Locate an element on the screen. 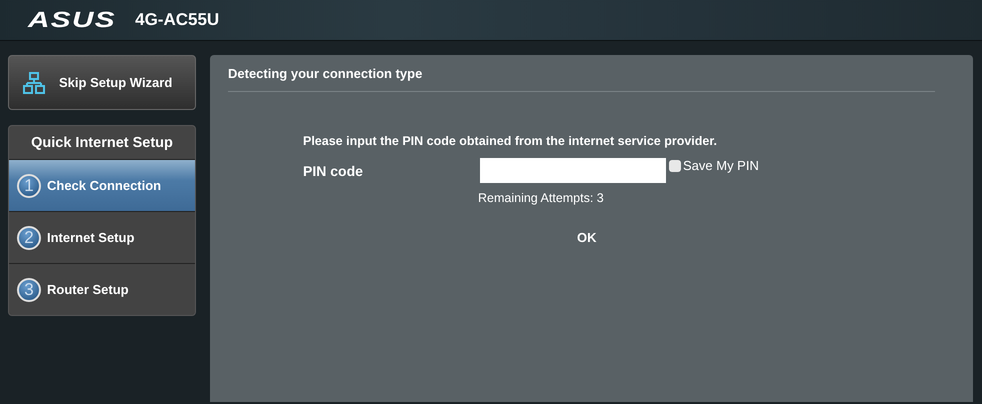  save-pin-checkbox: Save My PIN is located at coordinates (714, 165).